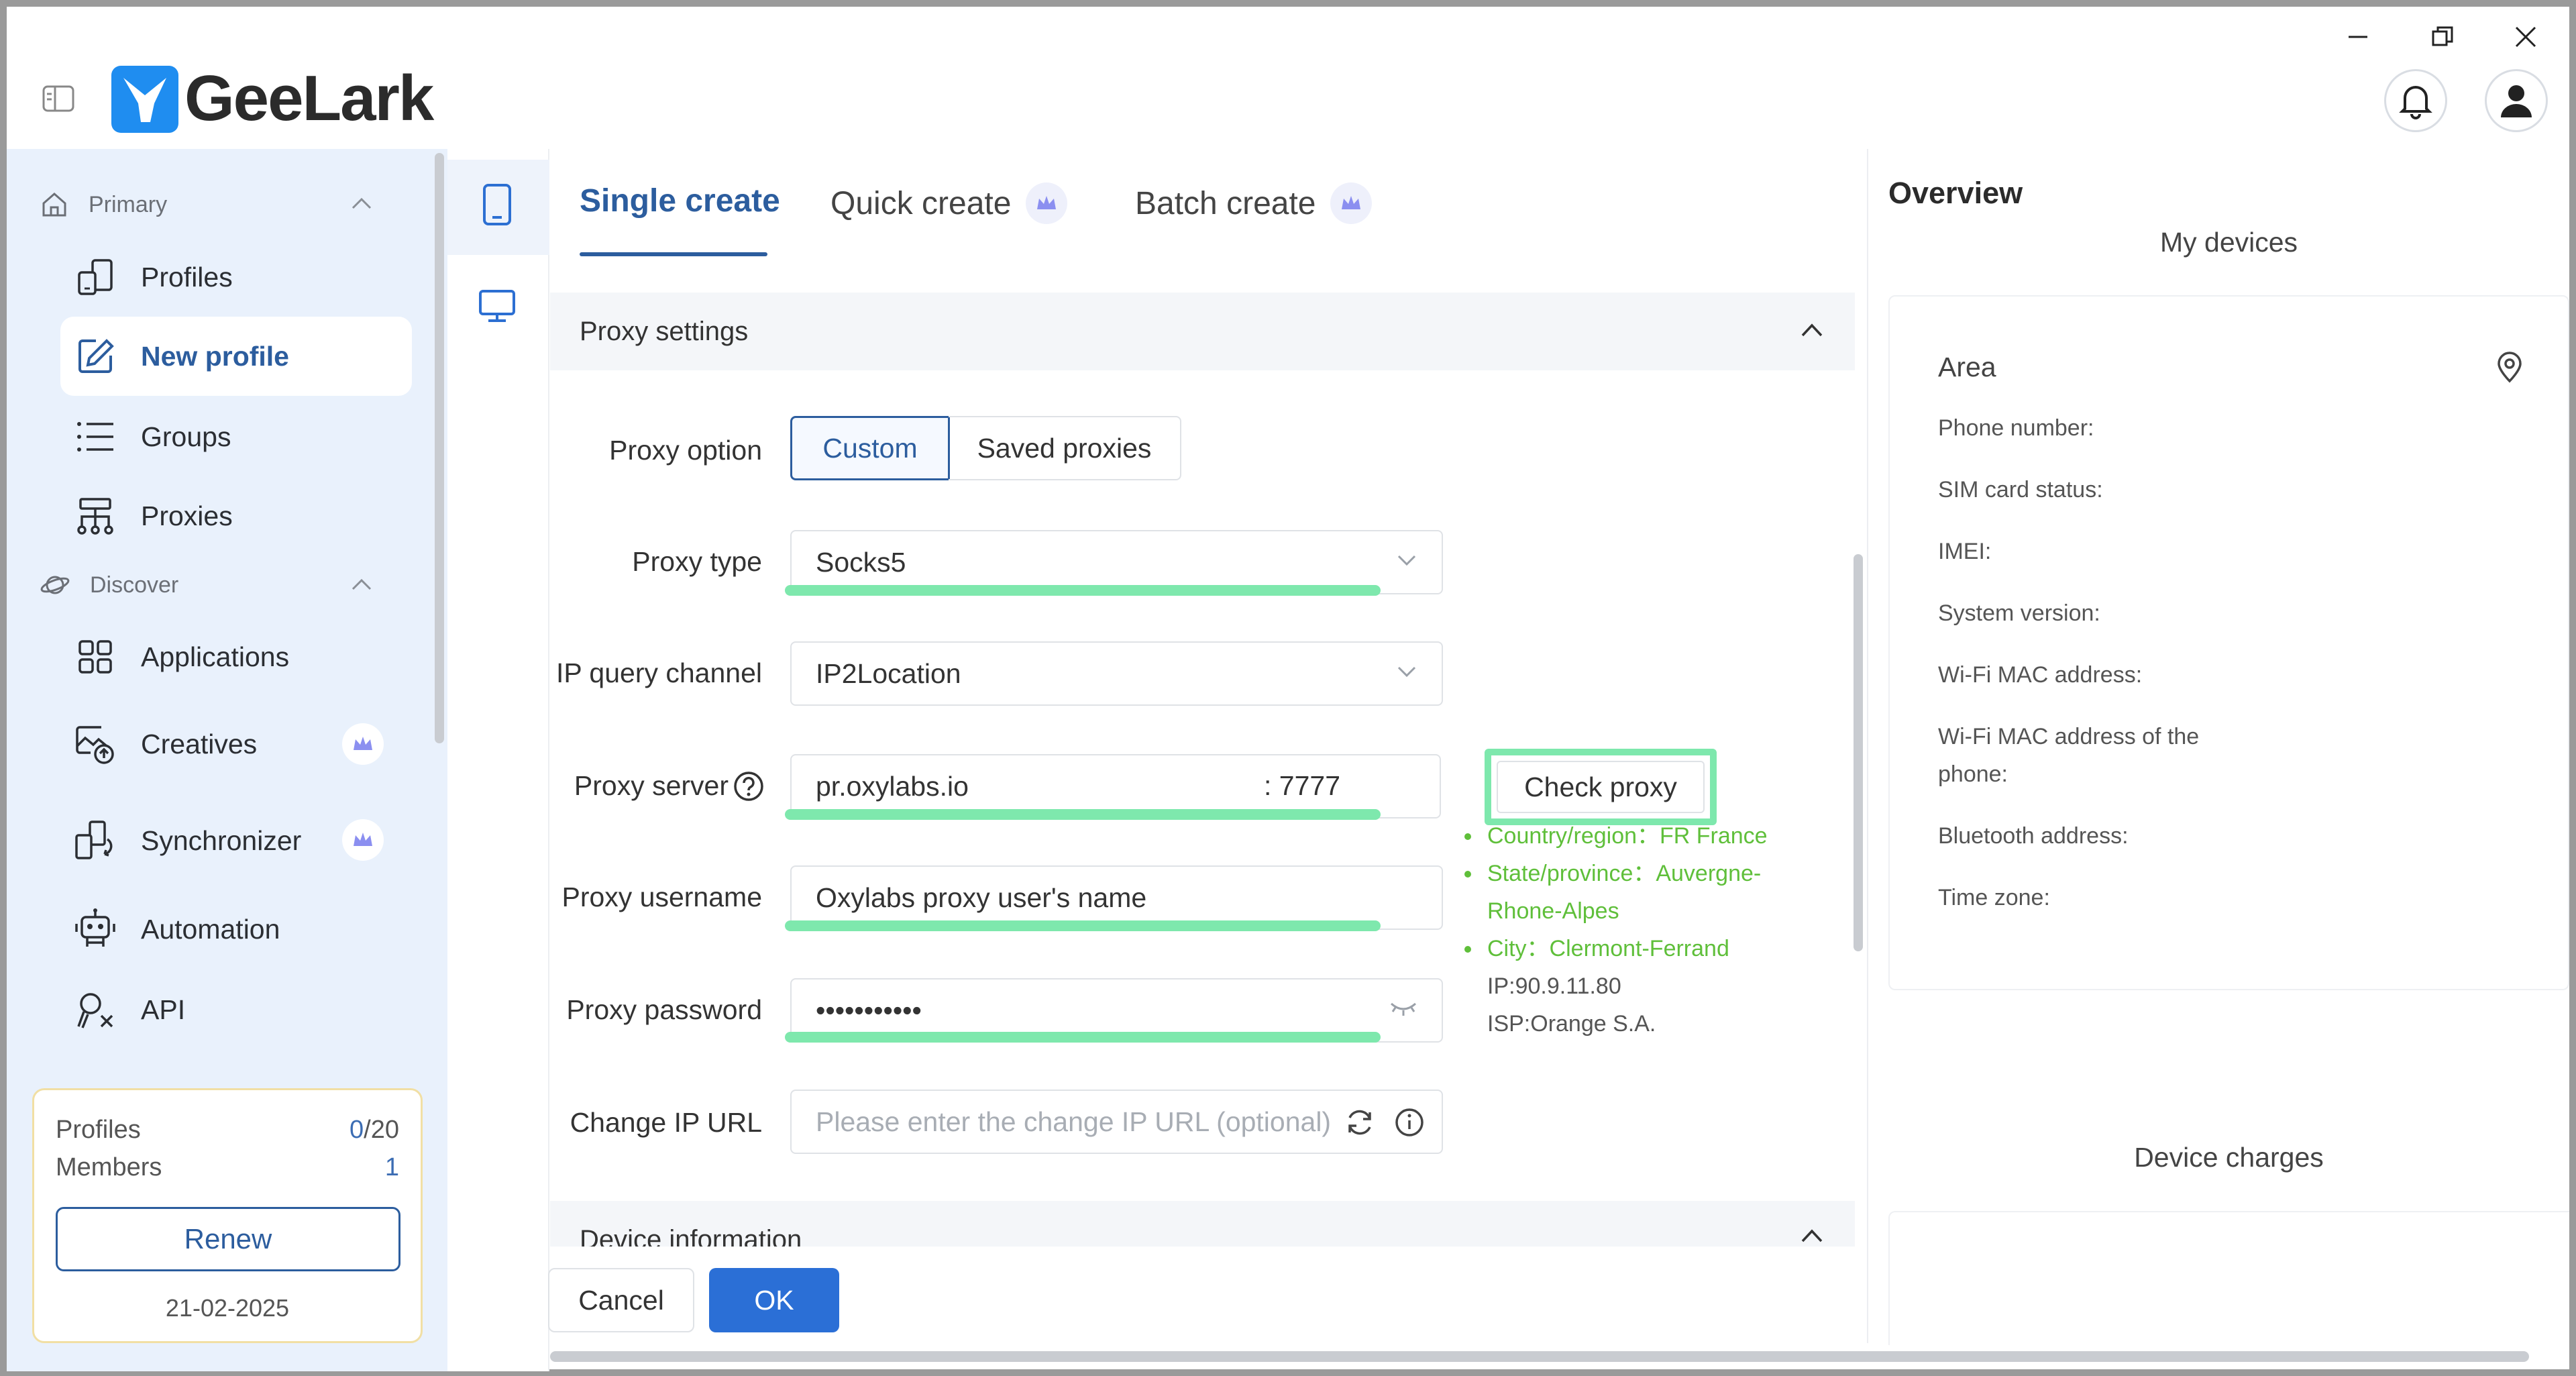 Image resolution: width=2576 pixels, height=1376 pixels. Describe the element at coordinates (2040, 675) in the screenshot. I see `wifi-mac-label: Wi-Fi MAC address:` at that location.